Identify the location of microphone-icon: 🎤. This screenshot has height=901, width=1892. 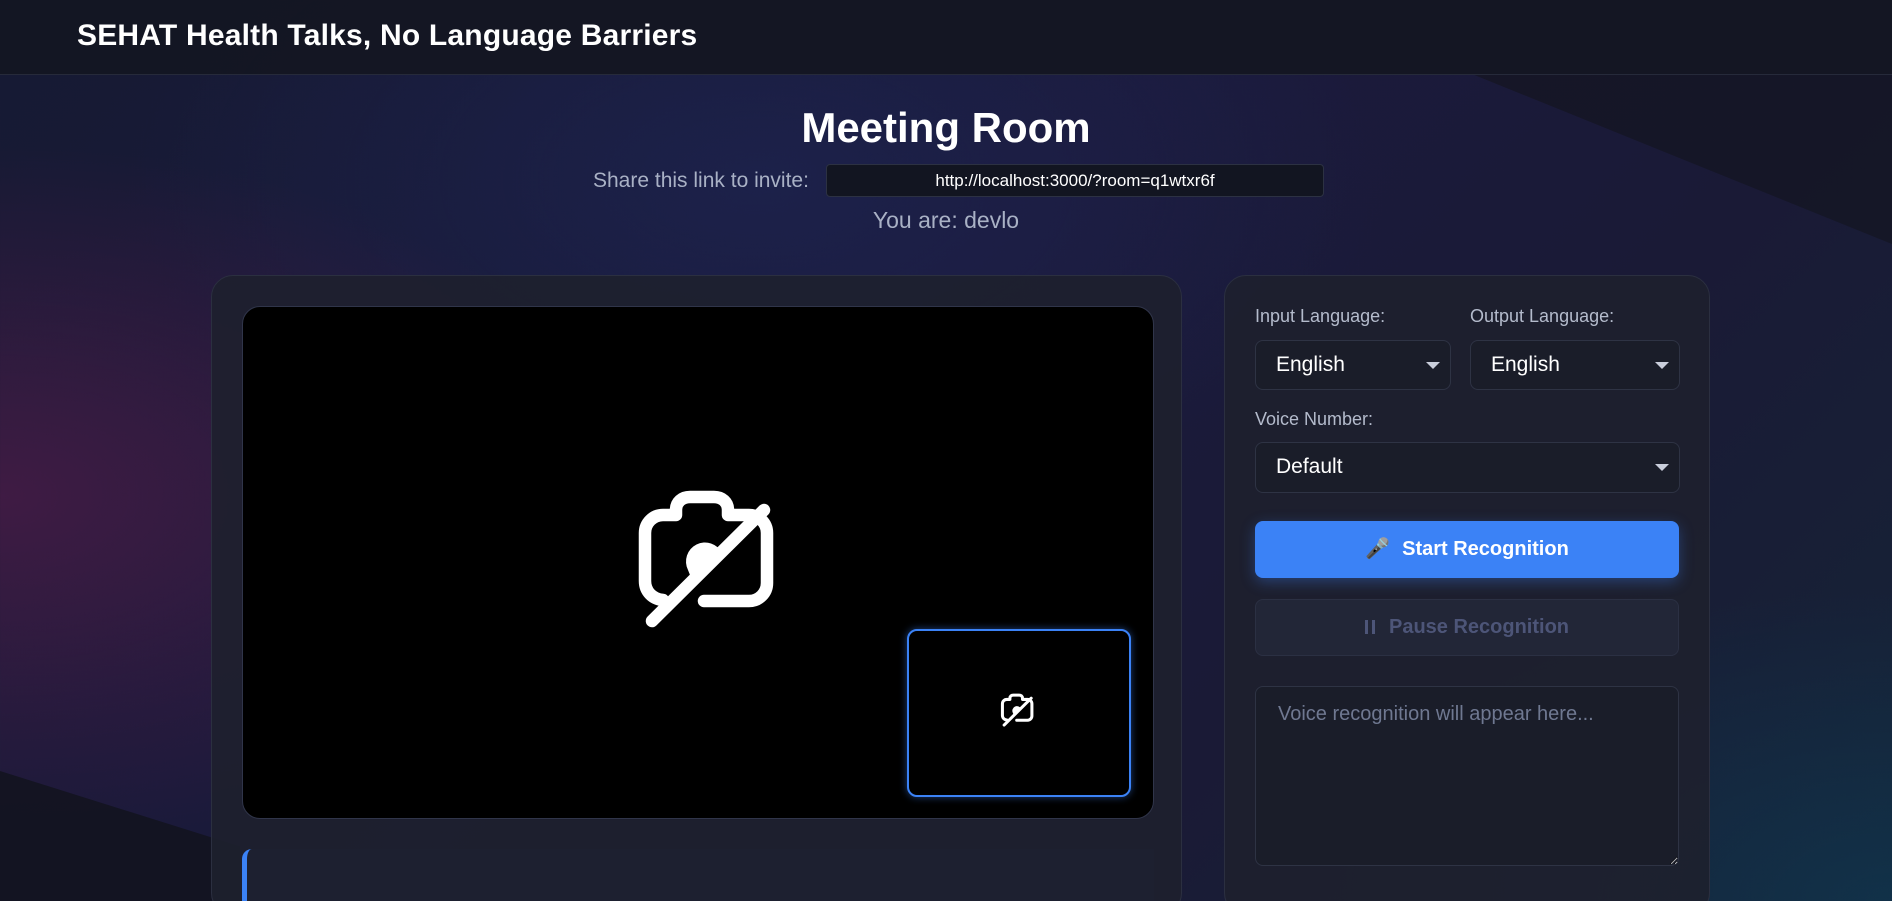
(1378, 549).